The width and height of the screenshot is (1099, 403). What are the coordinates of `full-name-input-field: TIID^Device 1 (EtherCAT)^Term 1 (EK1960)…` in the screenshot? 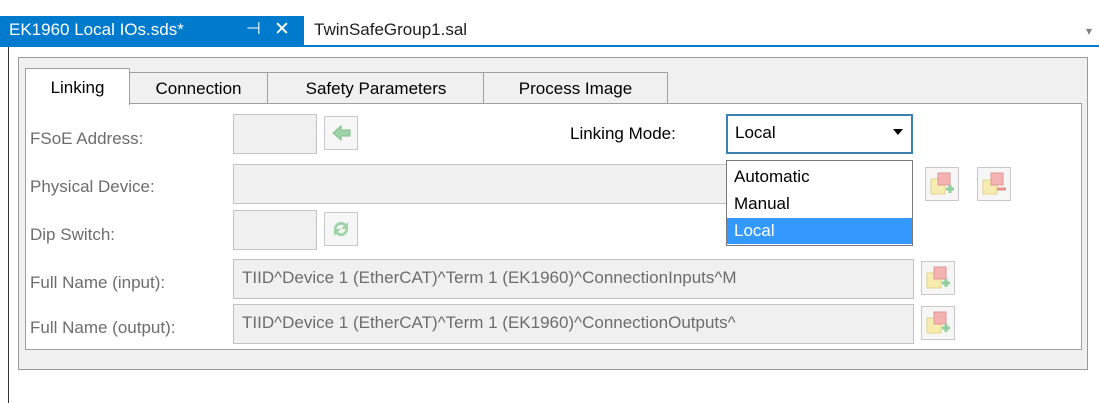 It's located at (573, 279).